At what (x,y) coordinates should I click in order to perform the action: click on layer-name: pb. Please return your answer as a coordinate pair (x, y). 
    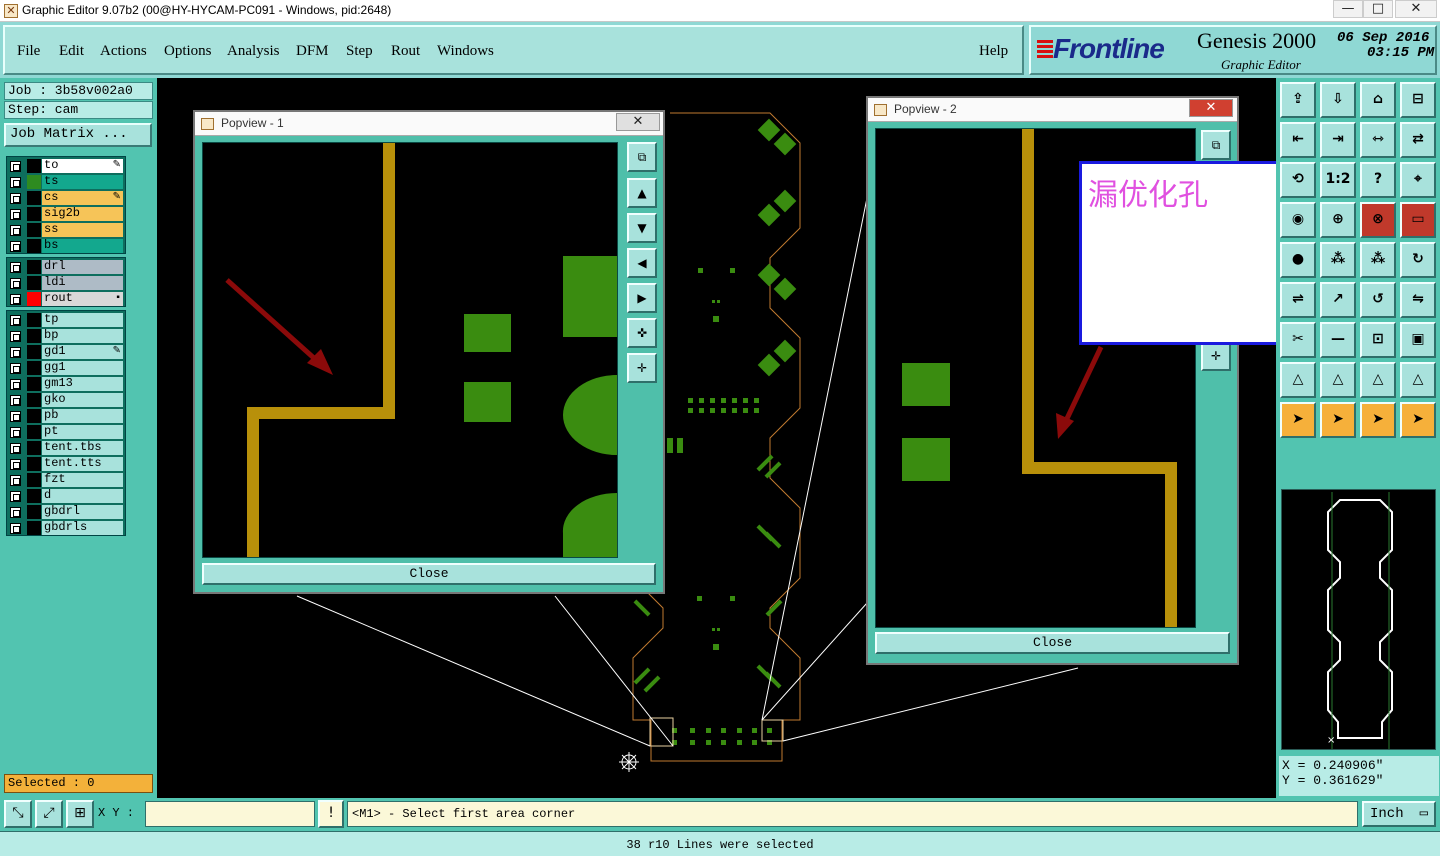
    Looking at the image, I should click on (82, 416).